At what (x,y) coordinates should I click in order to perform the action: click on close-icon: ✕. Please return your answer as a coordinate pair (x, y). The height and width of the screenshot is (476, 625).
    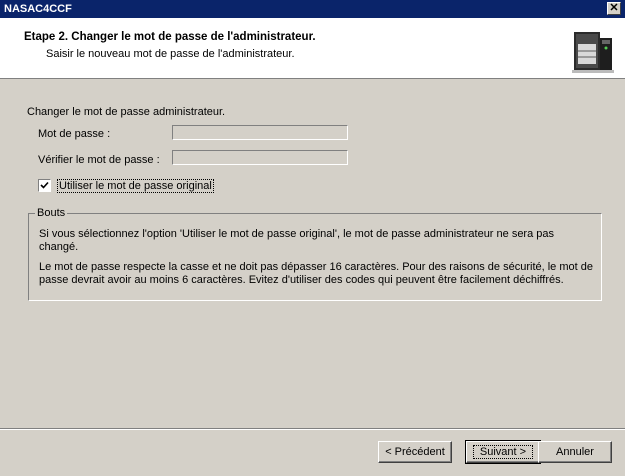
    Looking at the image, I should click on (614, 8).